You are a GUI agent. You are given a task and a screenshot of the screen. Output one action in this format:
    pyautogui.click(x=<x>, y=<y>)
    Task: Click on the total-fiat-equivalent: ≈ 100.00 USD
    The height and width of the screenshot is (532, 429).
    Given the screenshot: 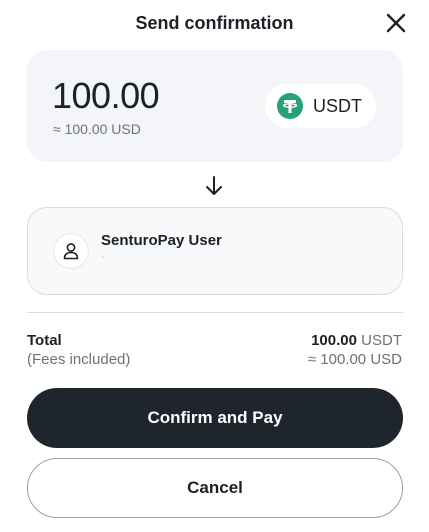 What is the action you would take?
    pyautogui.click(x=354, y=359)
    